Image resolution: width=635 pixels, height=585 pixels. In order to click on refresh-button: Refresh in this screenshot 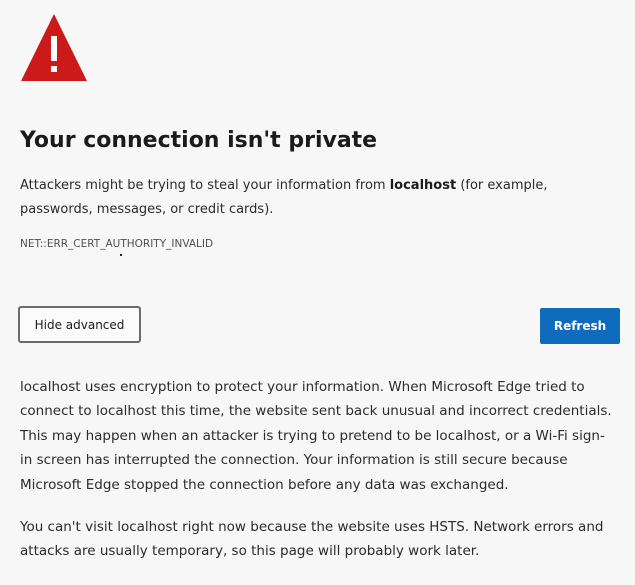, I will do `click(580, 326)`.